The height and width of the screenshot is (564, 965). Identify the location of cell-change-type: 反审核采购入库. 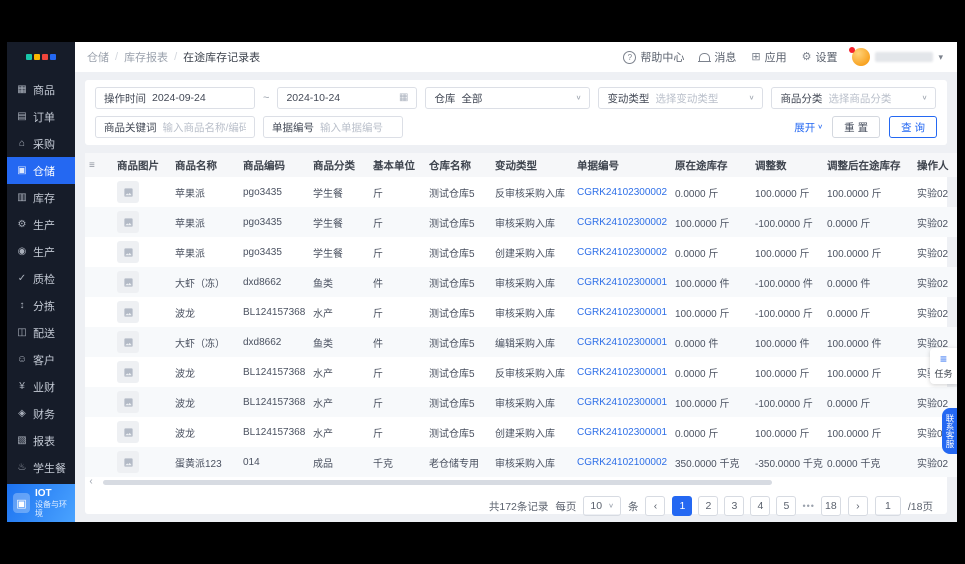
(530, 374).